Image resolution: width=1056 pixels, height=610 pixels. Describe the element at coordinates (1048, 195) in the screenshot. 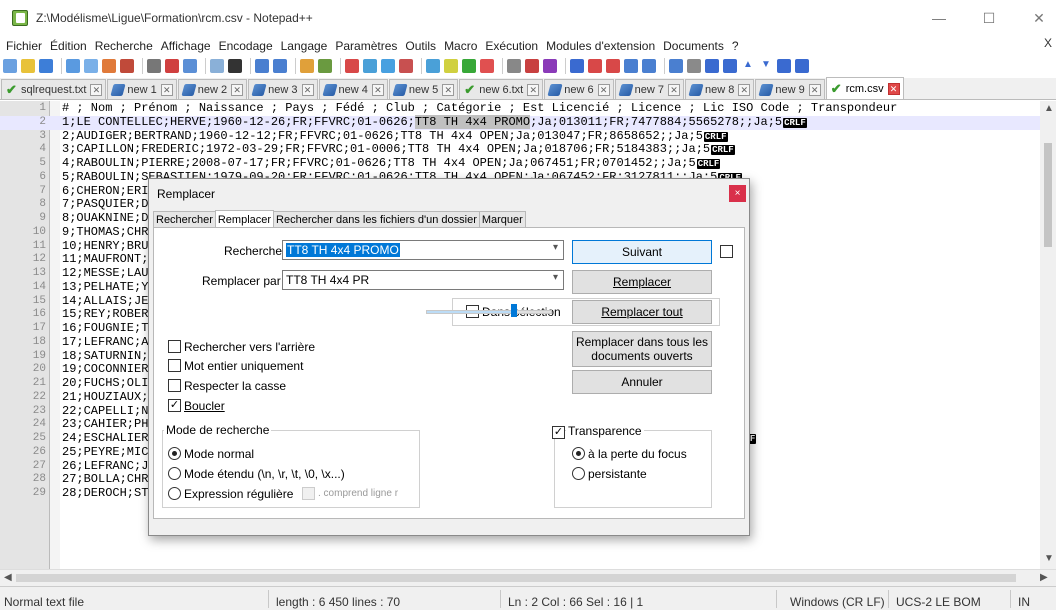

I see `vertical-scrollbar-thumb` at that location.